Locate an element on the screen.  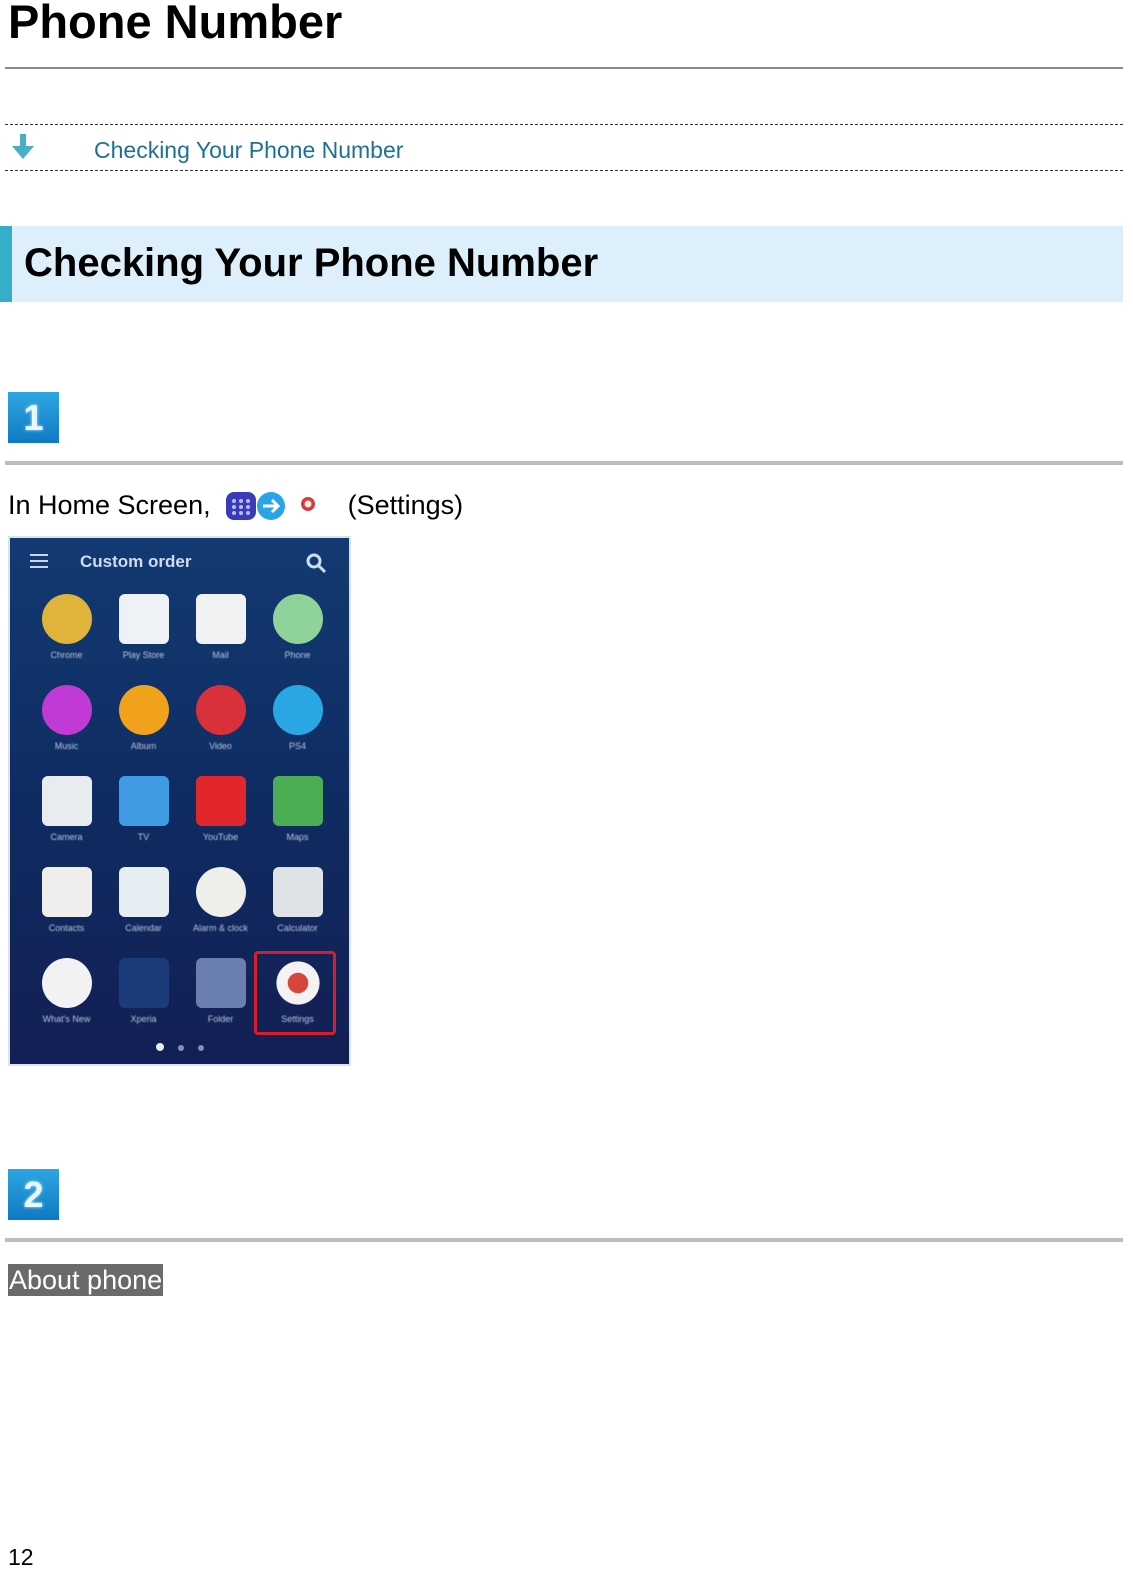
app-youtube: YouTube is located at coordinates (220, 817).